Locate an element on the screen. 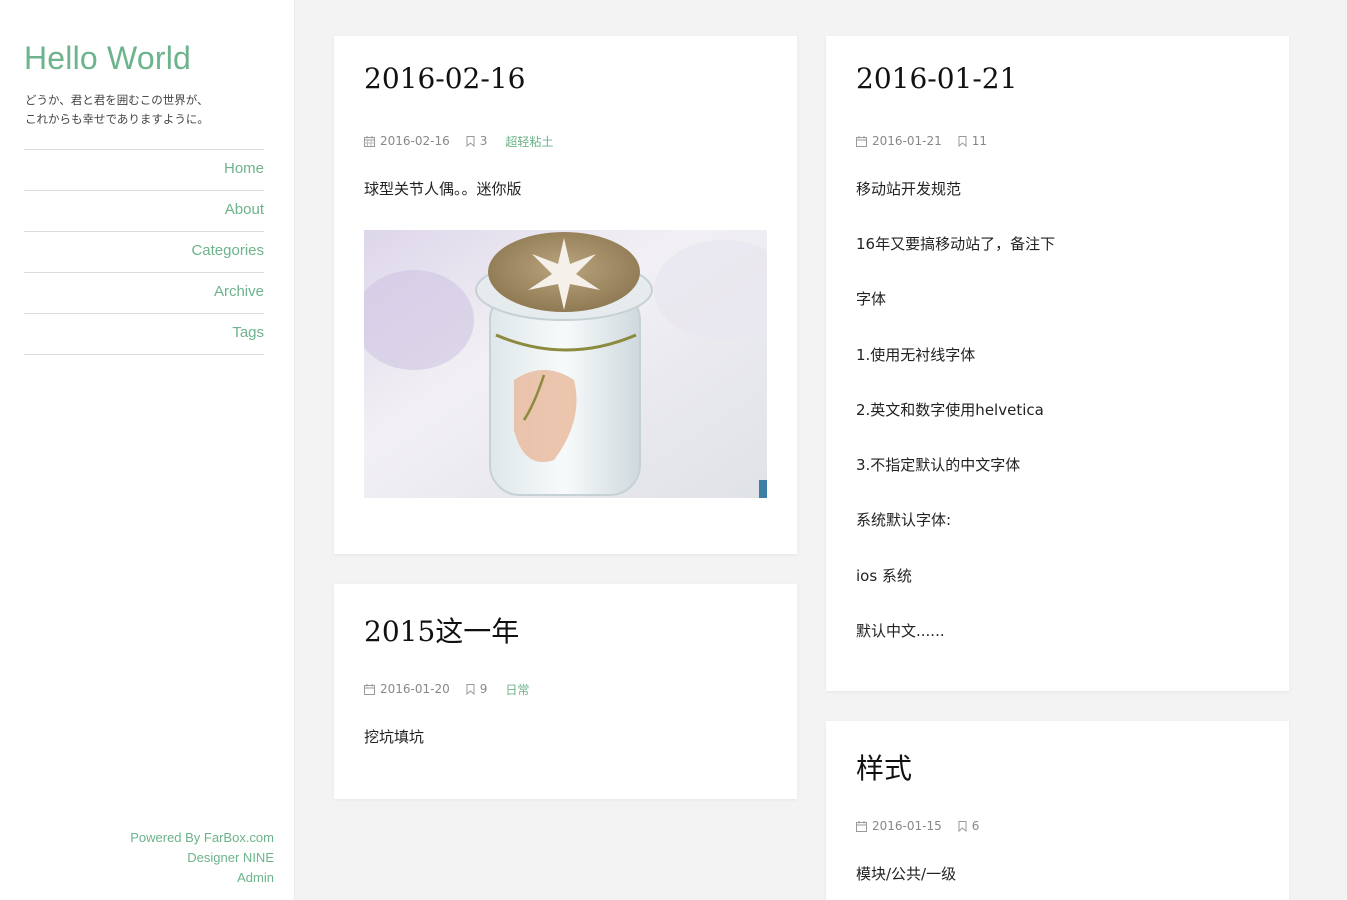 Image resolution: width=1347 pixels, height=900 pixels. site-tagline: どうか、君と君を囲むこの世界が、 これからも幸せでありますように。 is located at coordinates (145, 110).